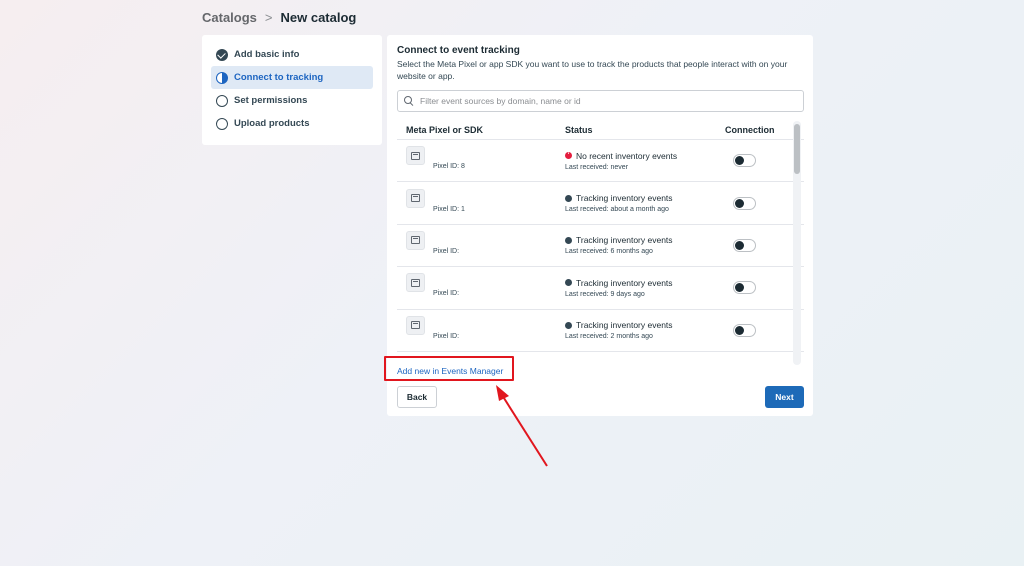 This screenshot has height=566, width=1024. What do you see at coordinates (417, 397) in the screenshot?
I see `back-button: Back` at bounding box center [417, 397].